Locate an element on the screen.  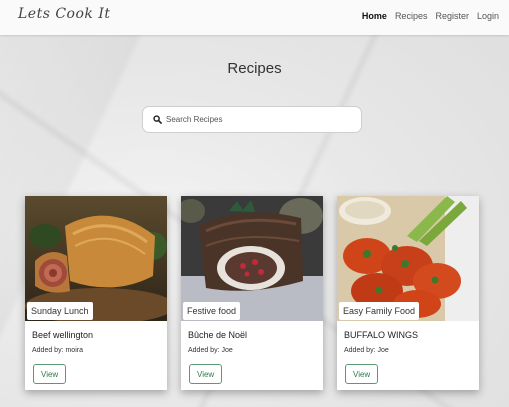
recipe-author: Added by: moira is located at coordinates (57, 350).